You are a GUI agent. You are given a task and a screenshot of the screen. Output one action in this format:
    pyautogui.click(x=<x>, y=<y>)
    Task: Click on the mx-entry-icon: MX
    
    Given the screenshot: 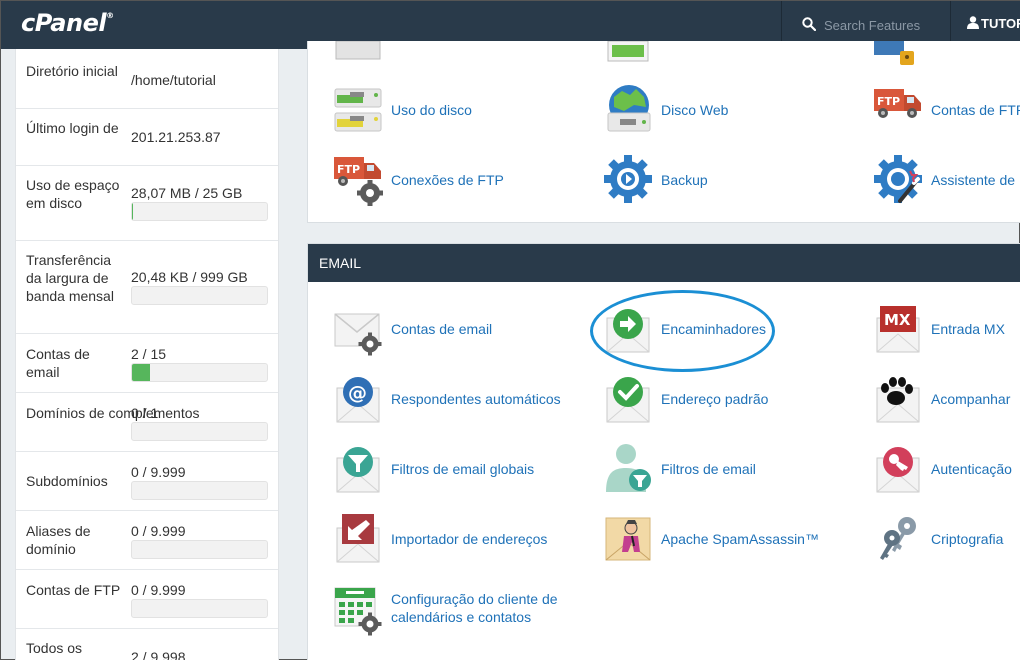 What is the action you would take?
    pyautogui.click(x=898, y=329)
    